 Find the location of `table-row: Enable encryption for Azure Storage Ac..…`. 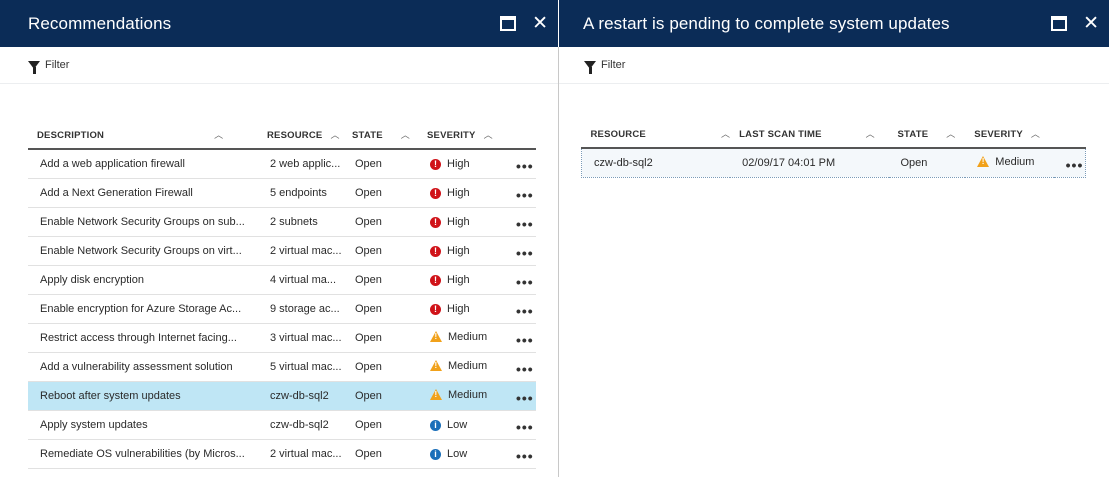

table-row: Enable encryption for Azure Storage Ac..… is located at coordinates (282, 309).